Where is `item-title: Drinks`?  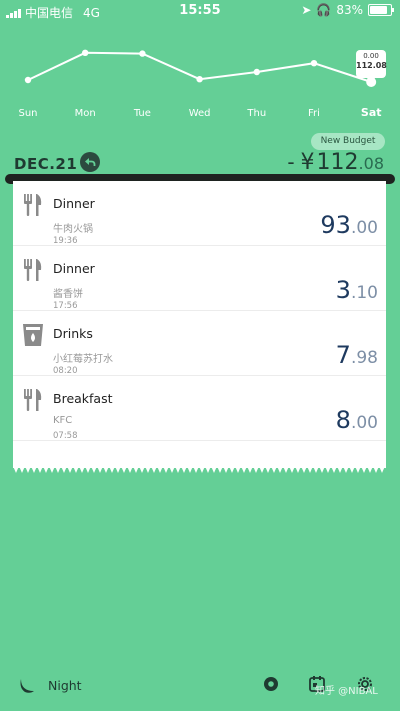
item-title: Drinks is located at coordinates (73, 333).